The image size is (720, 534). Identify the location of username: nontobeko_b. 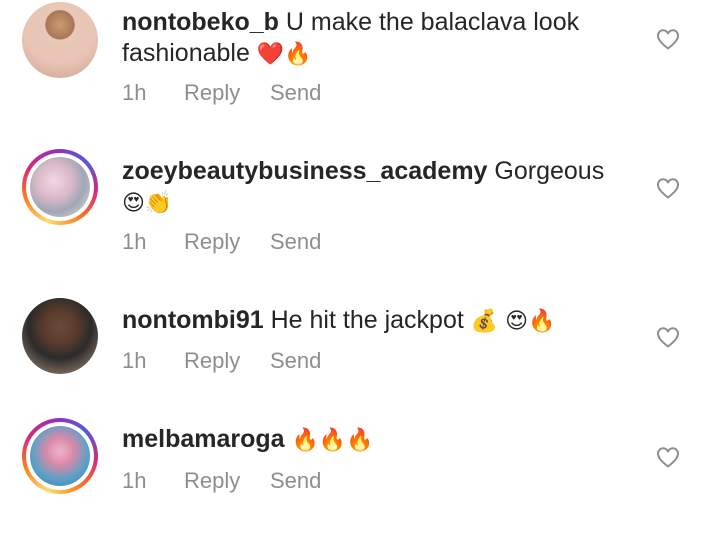
(200, 22).